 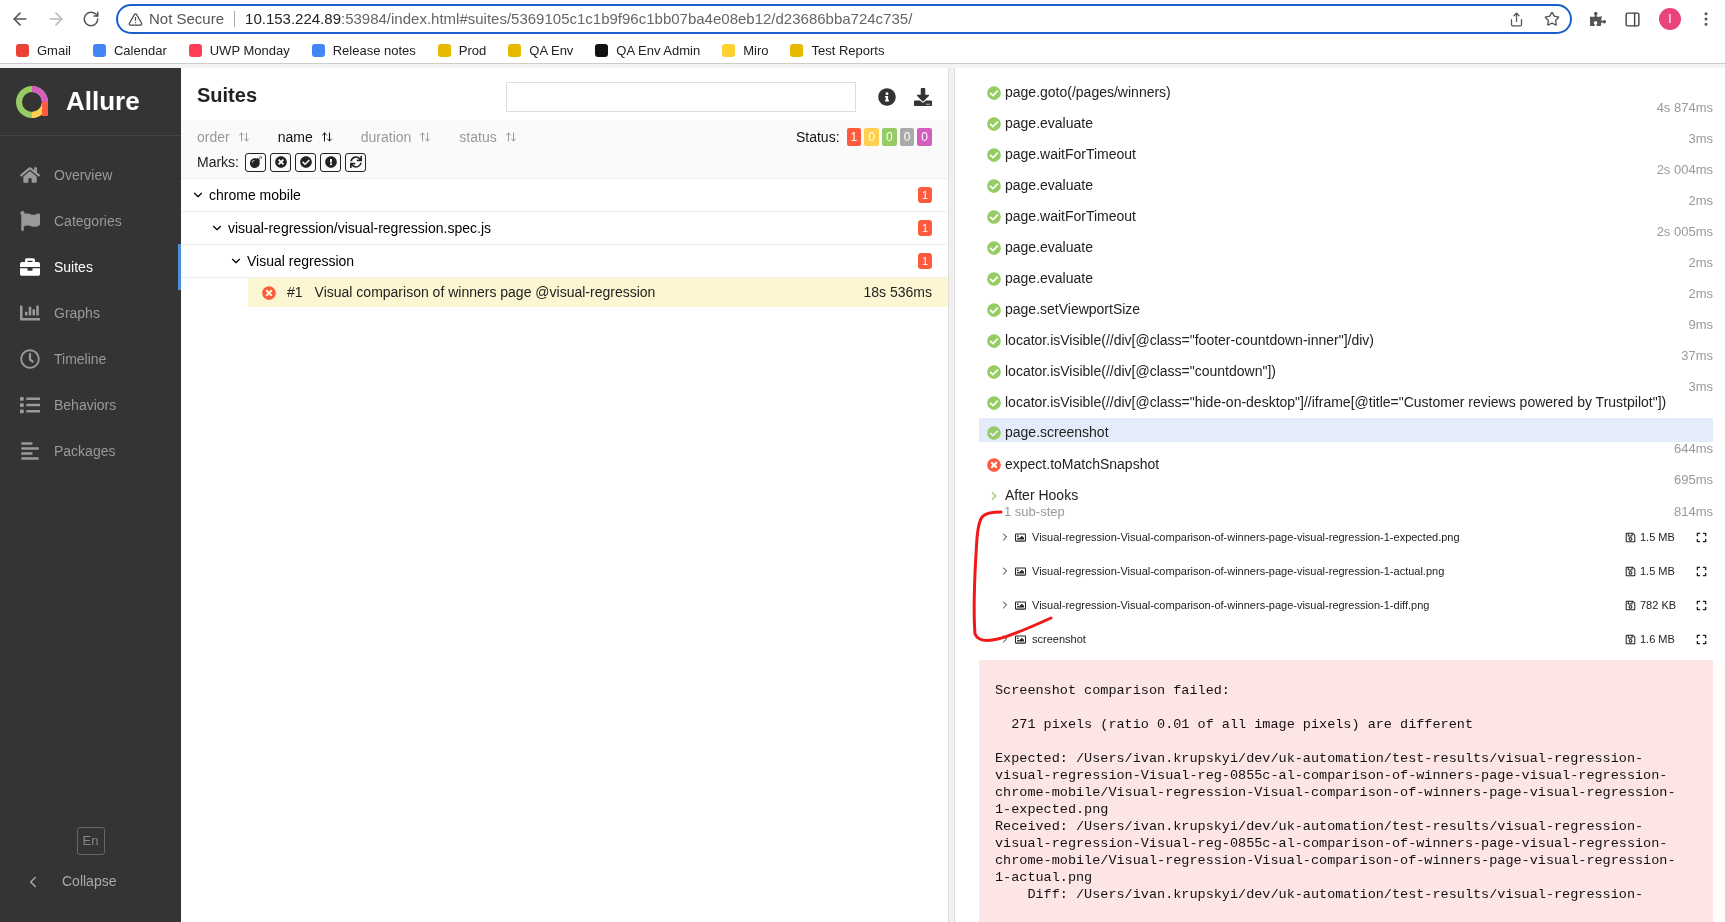 I want to click on attachment-row: Visual-regression-Visual-comparison-of-winners-page-visual-regression-1-diff.png 782 KB, so click(x=1346, y=605).